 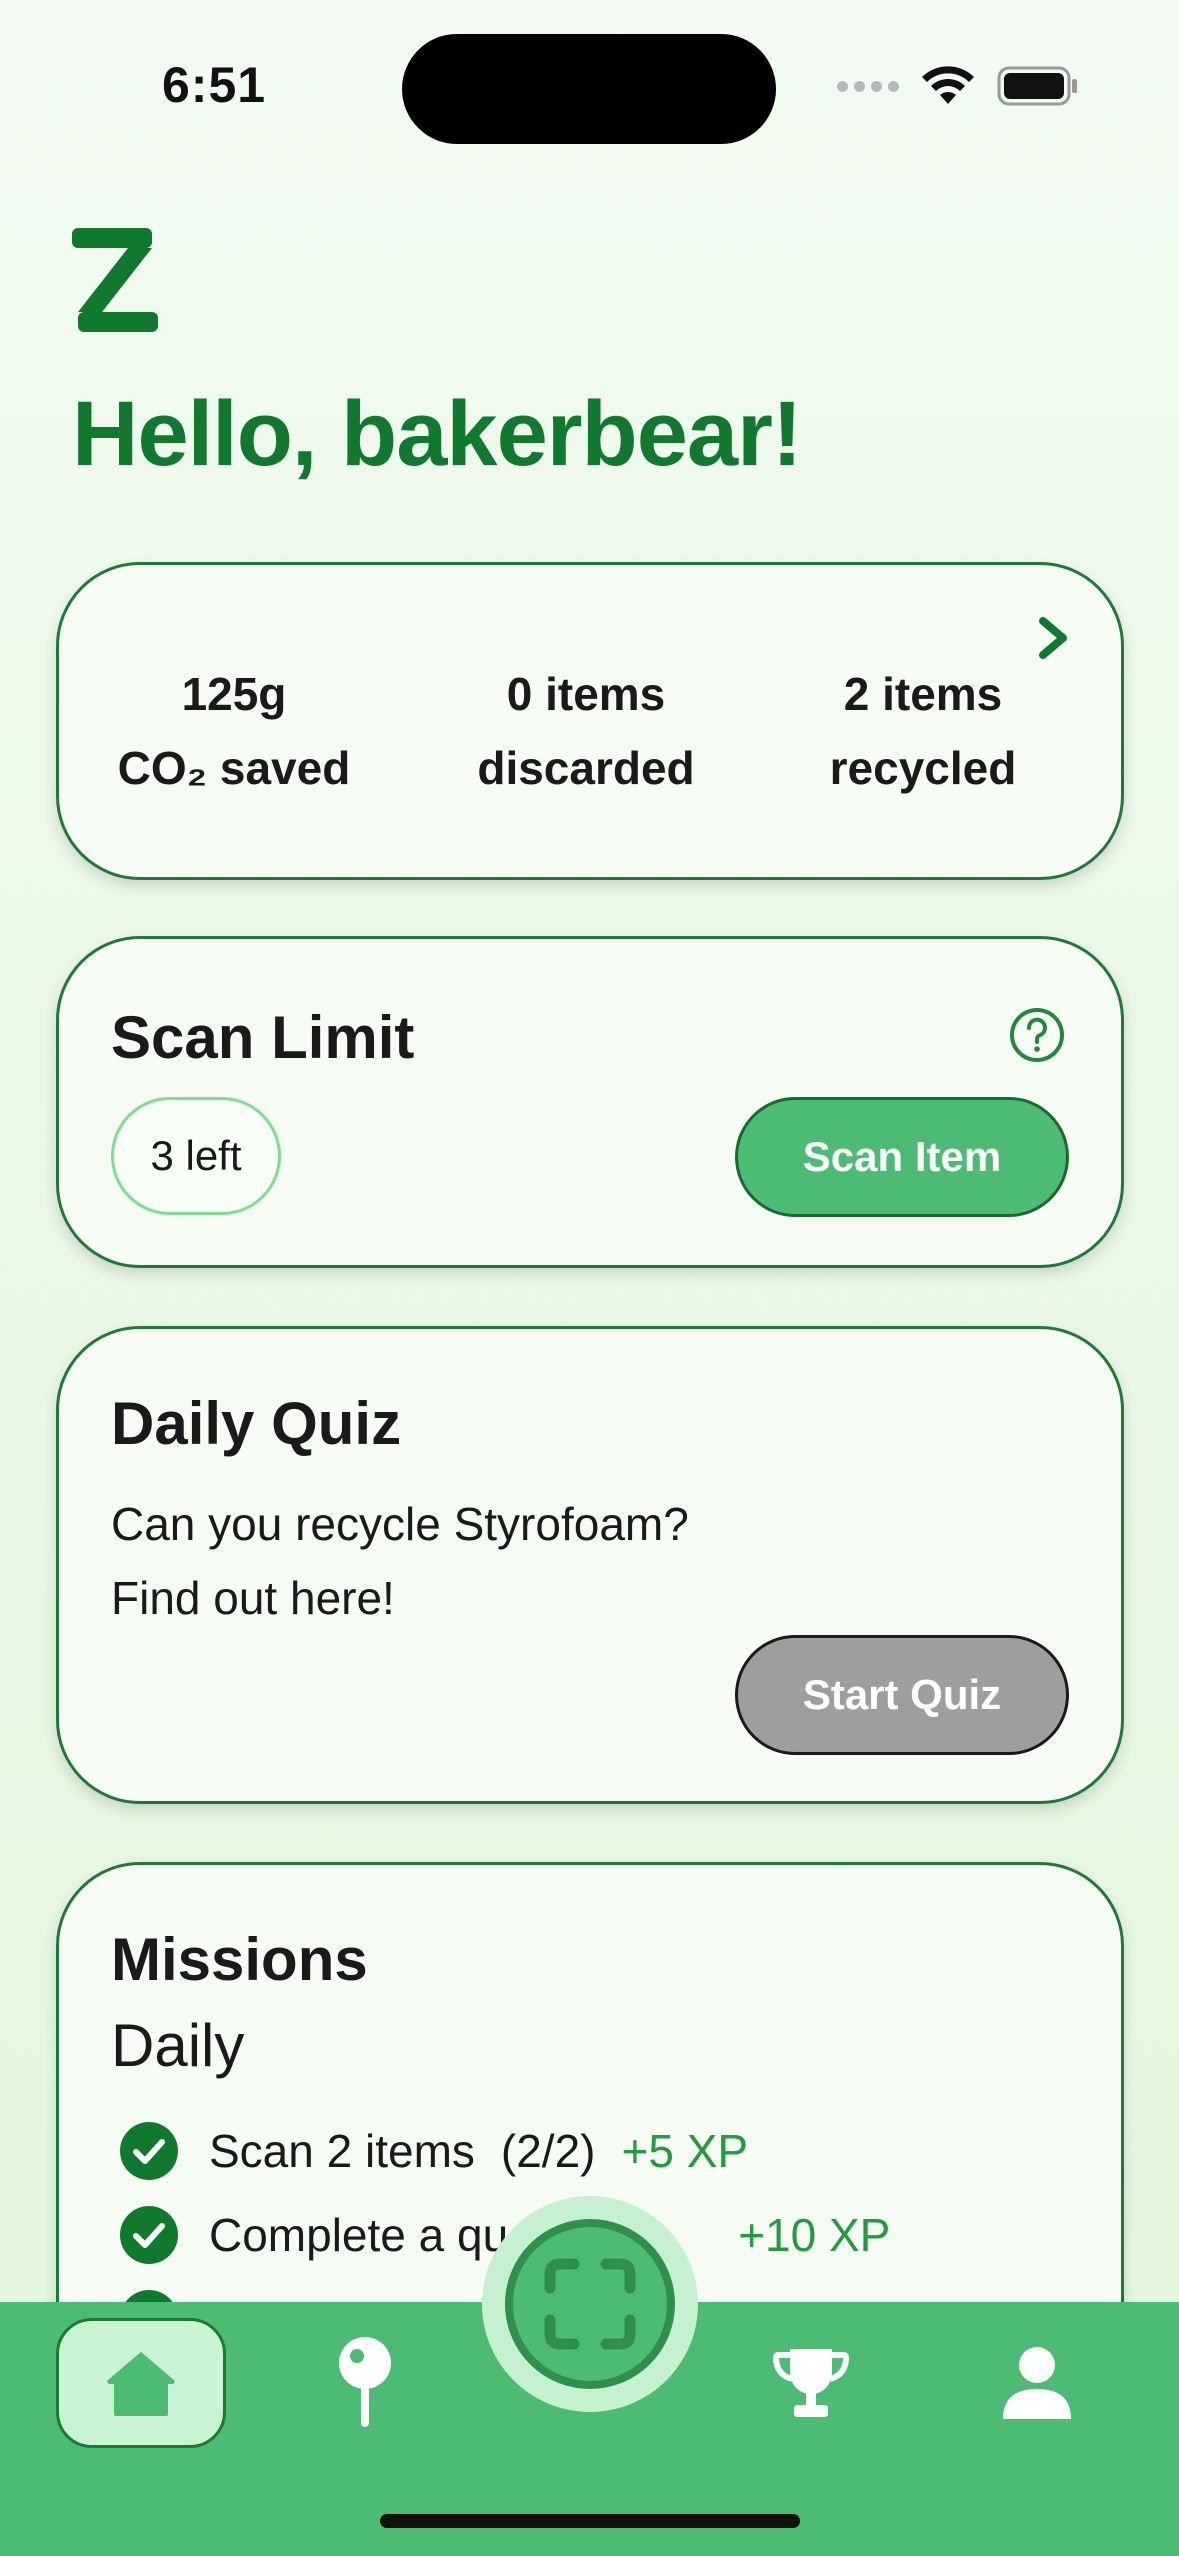 I want to click on scan-frame-icon, so click(x=590, y=2304).